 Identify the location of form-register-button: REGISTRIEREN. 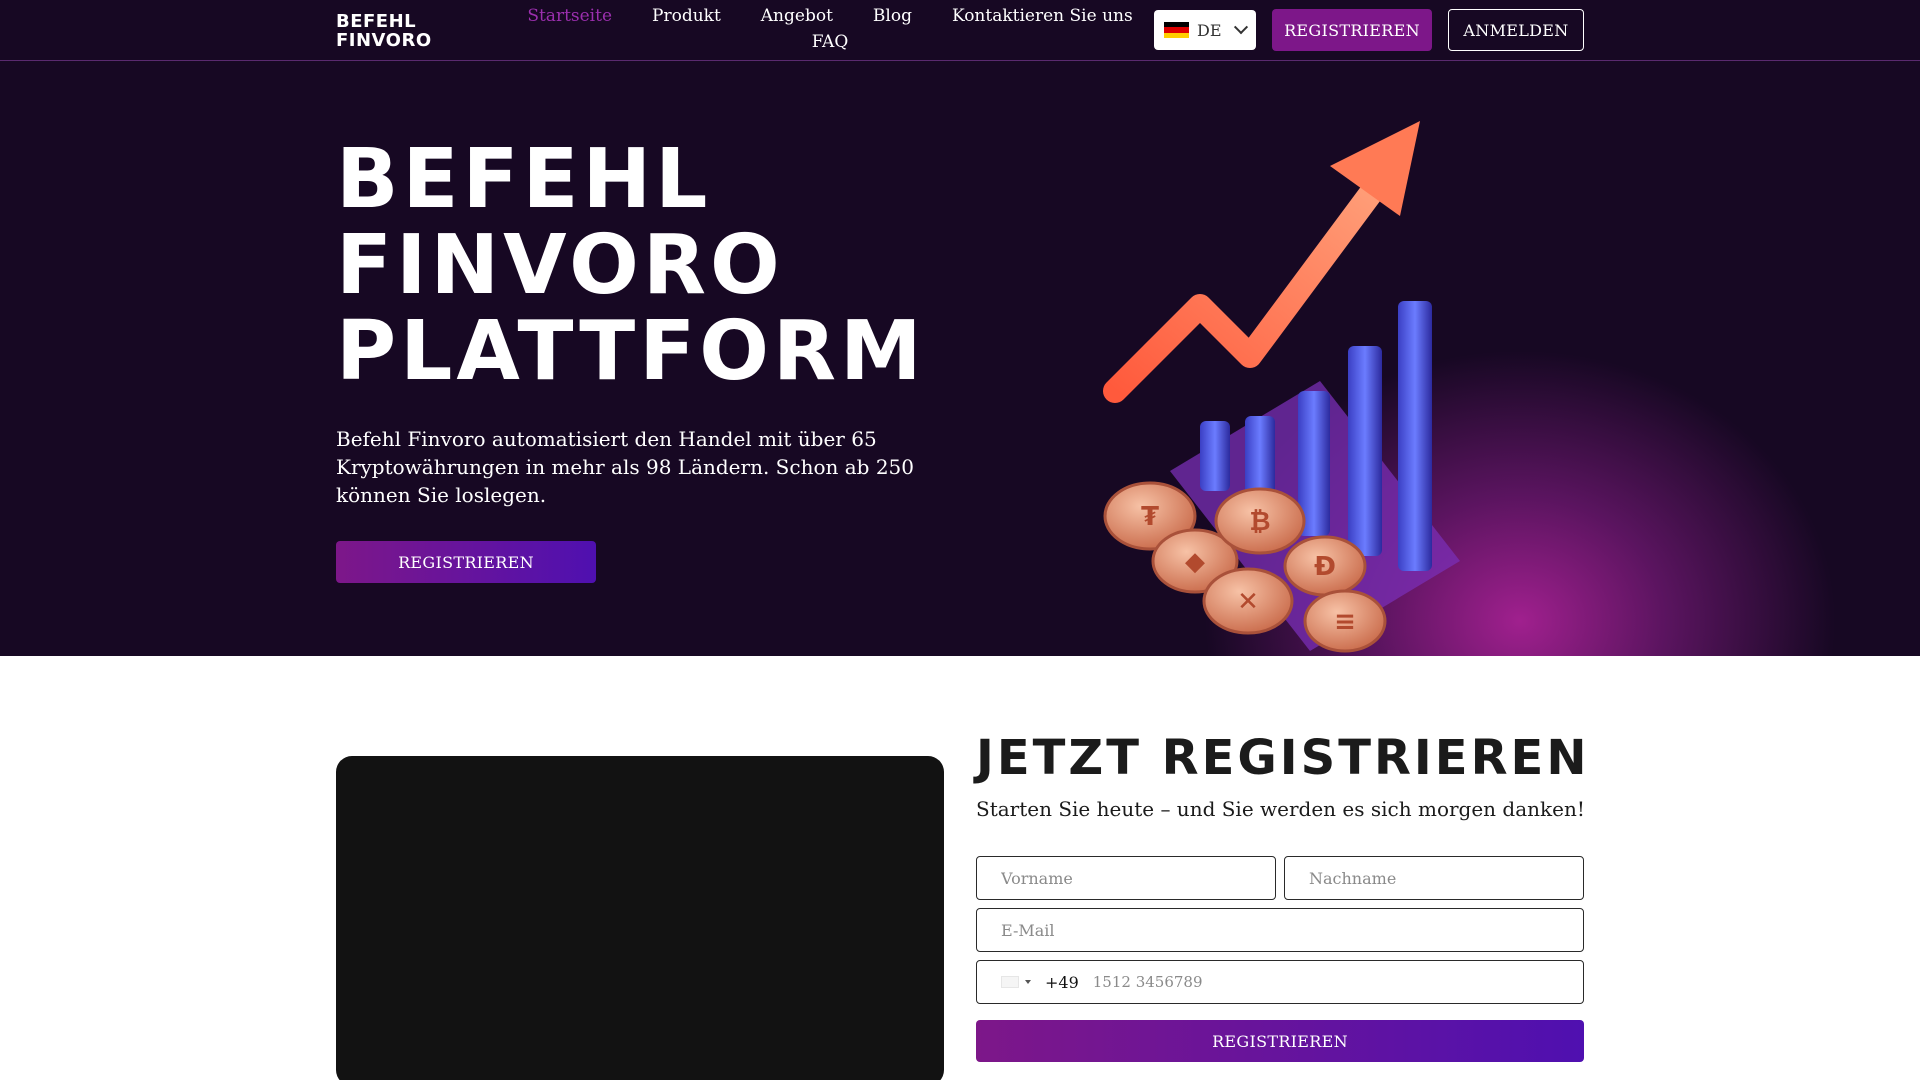
(1280, 1041).